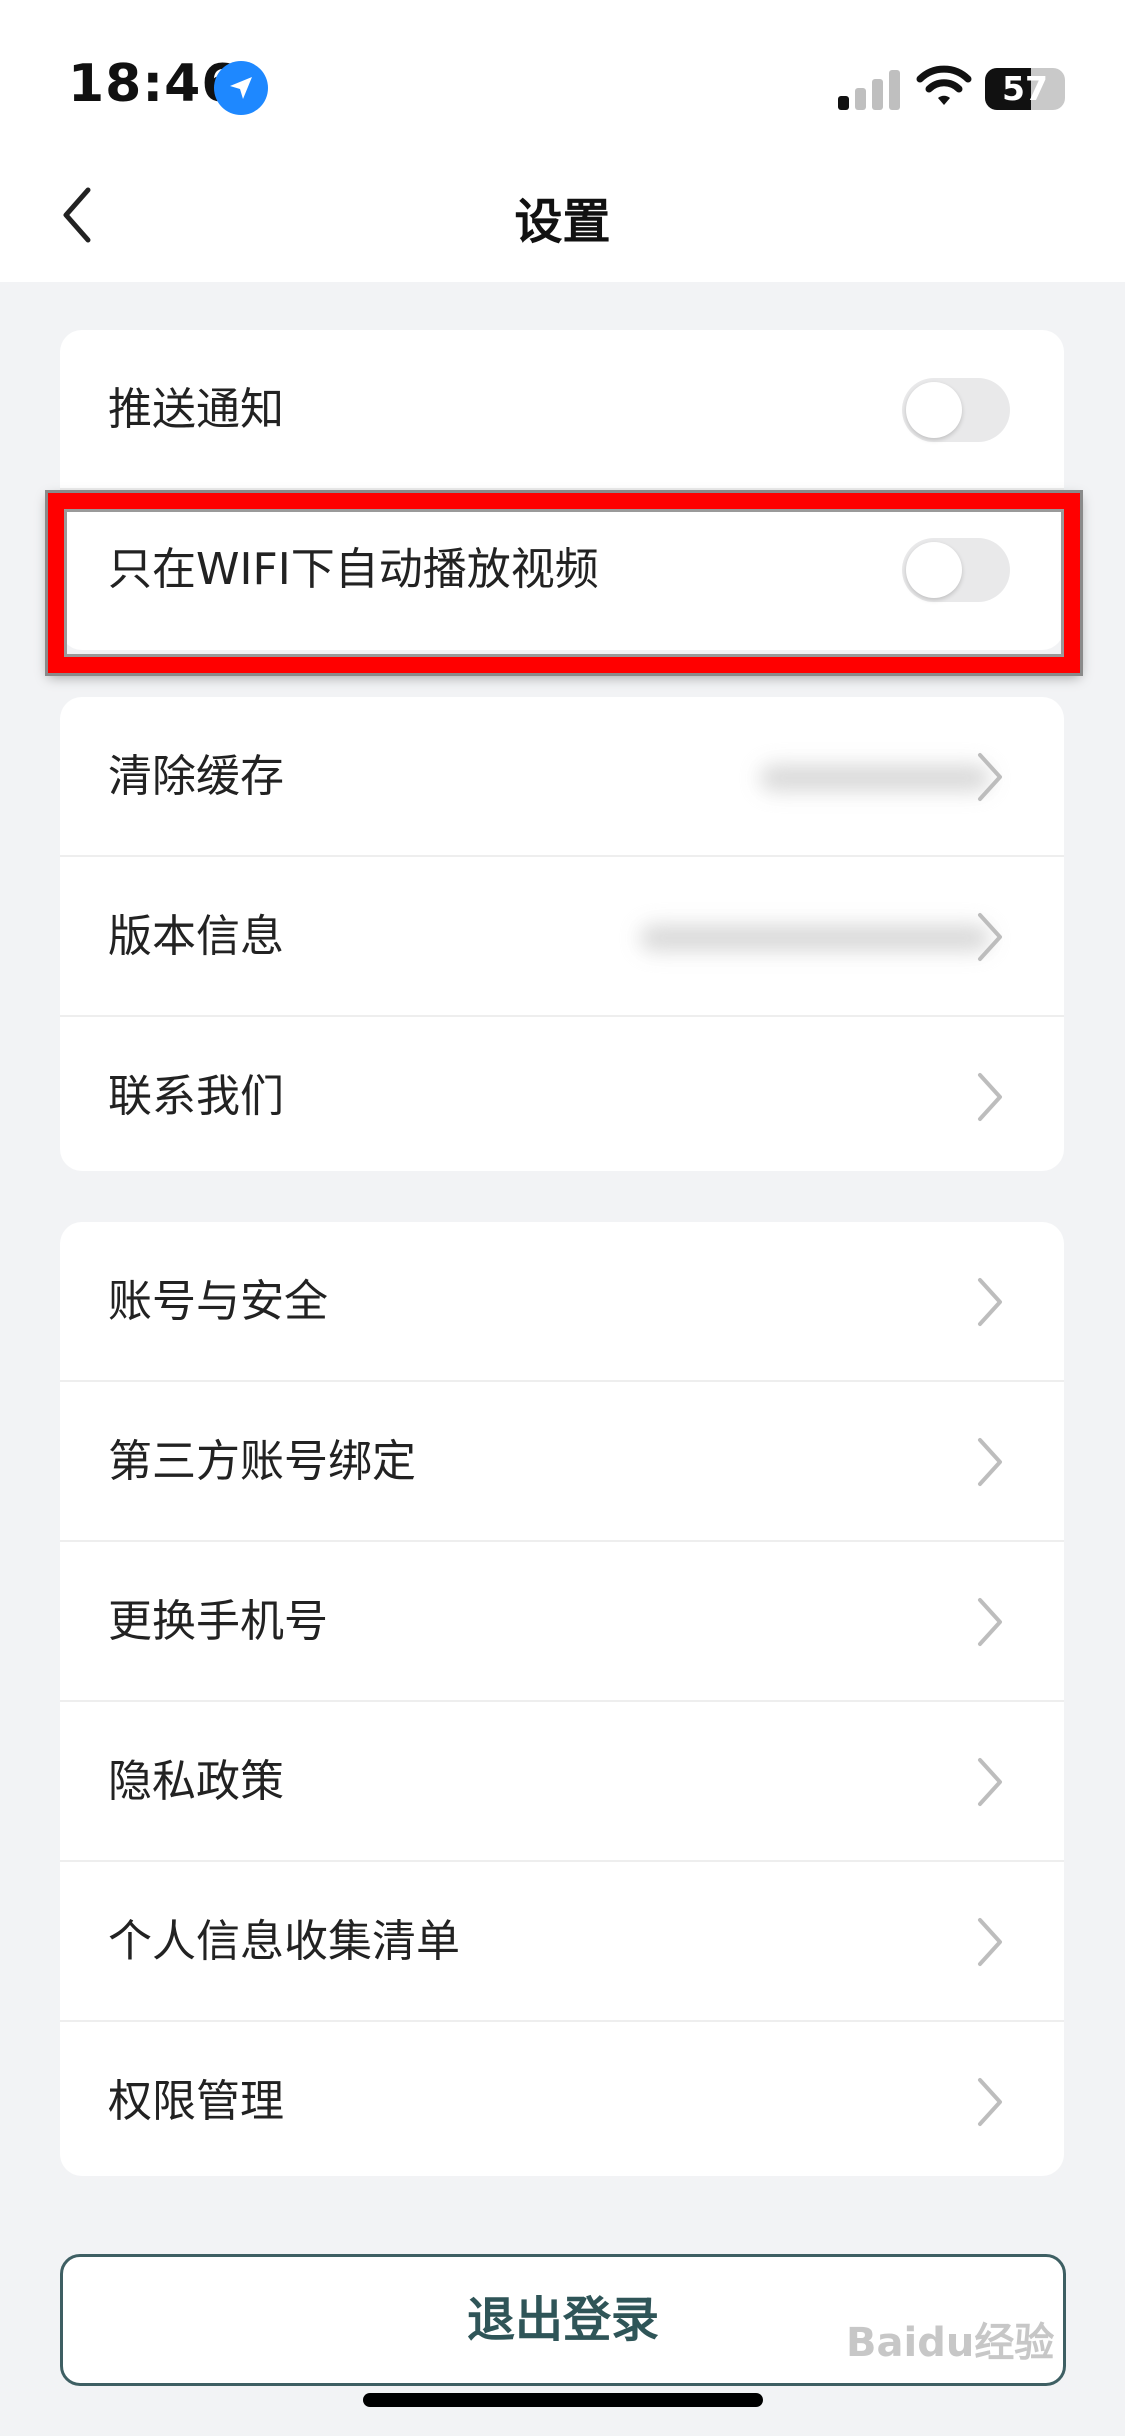  What do you see at coordinates (153, 84) in the screenshot?
I see `status-time: 18:46` at bounding box center [153, 84].